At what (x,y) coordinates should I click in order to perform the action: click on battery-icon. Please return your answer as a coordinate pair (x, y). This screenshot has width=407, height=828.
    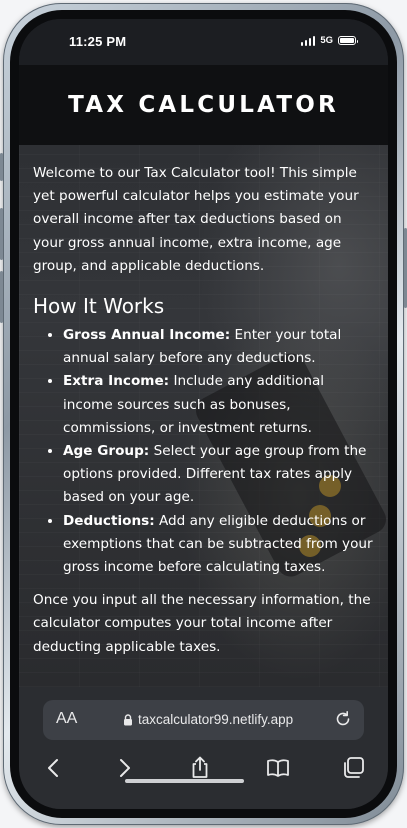
    Looking at the image, I should click on (348, 40).